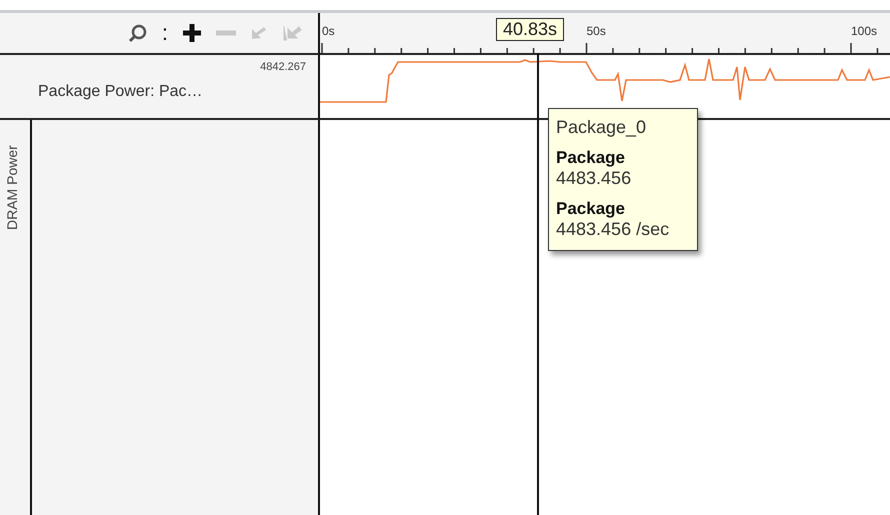 This screenshot has width=890, height=515. I want to click on tooltip-value: 4483.456 /sec, so click(613, 229).